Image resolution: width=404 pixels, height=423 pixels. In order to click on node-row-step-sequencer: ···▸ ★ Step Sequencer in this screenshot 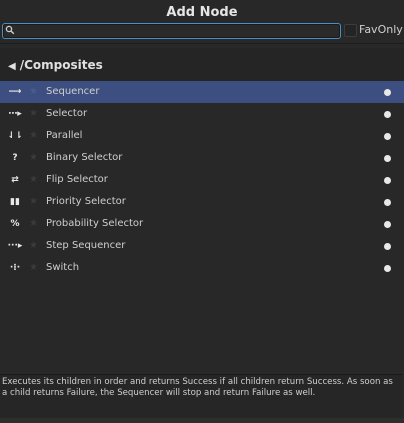, I will do `click(202, 246)`.